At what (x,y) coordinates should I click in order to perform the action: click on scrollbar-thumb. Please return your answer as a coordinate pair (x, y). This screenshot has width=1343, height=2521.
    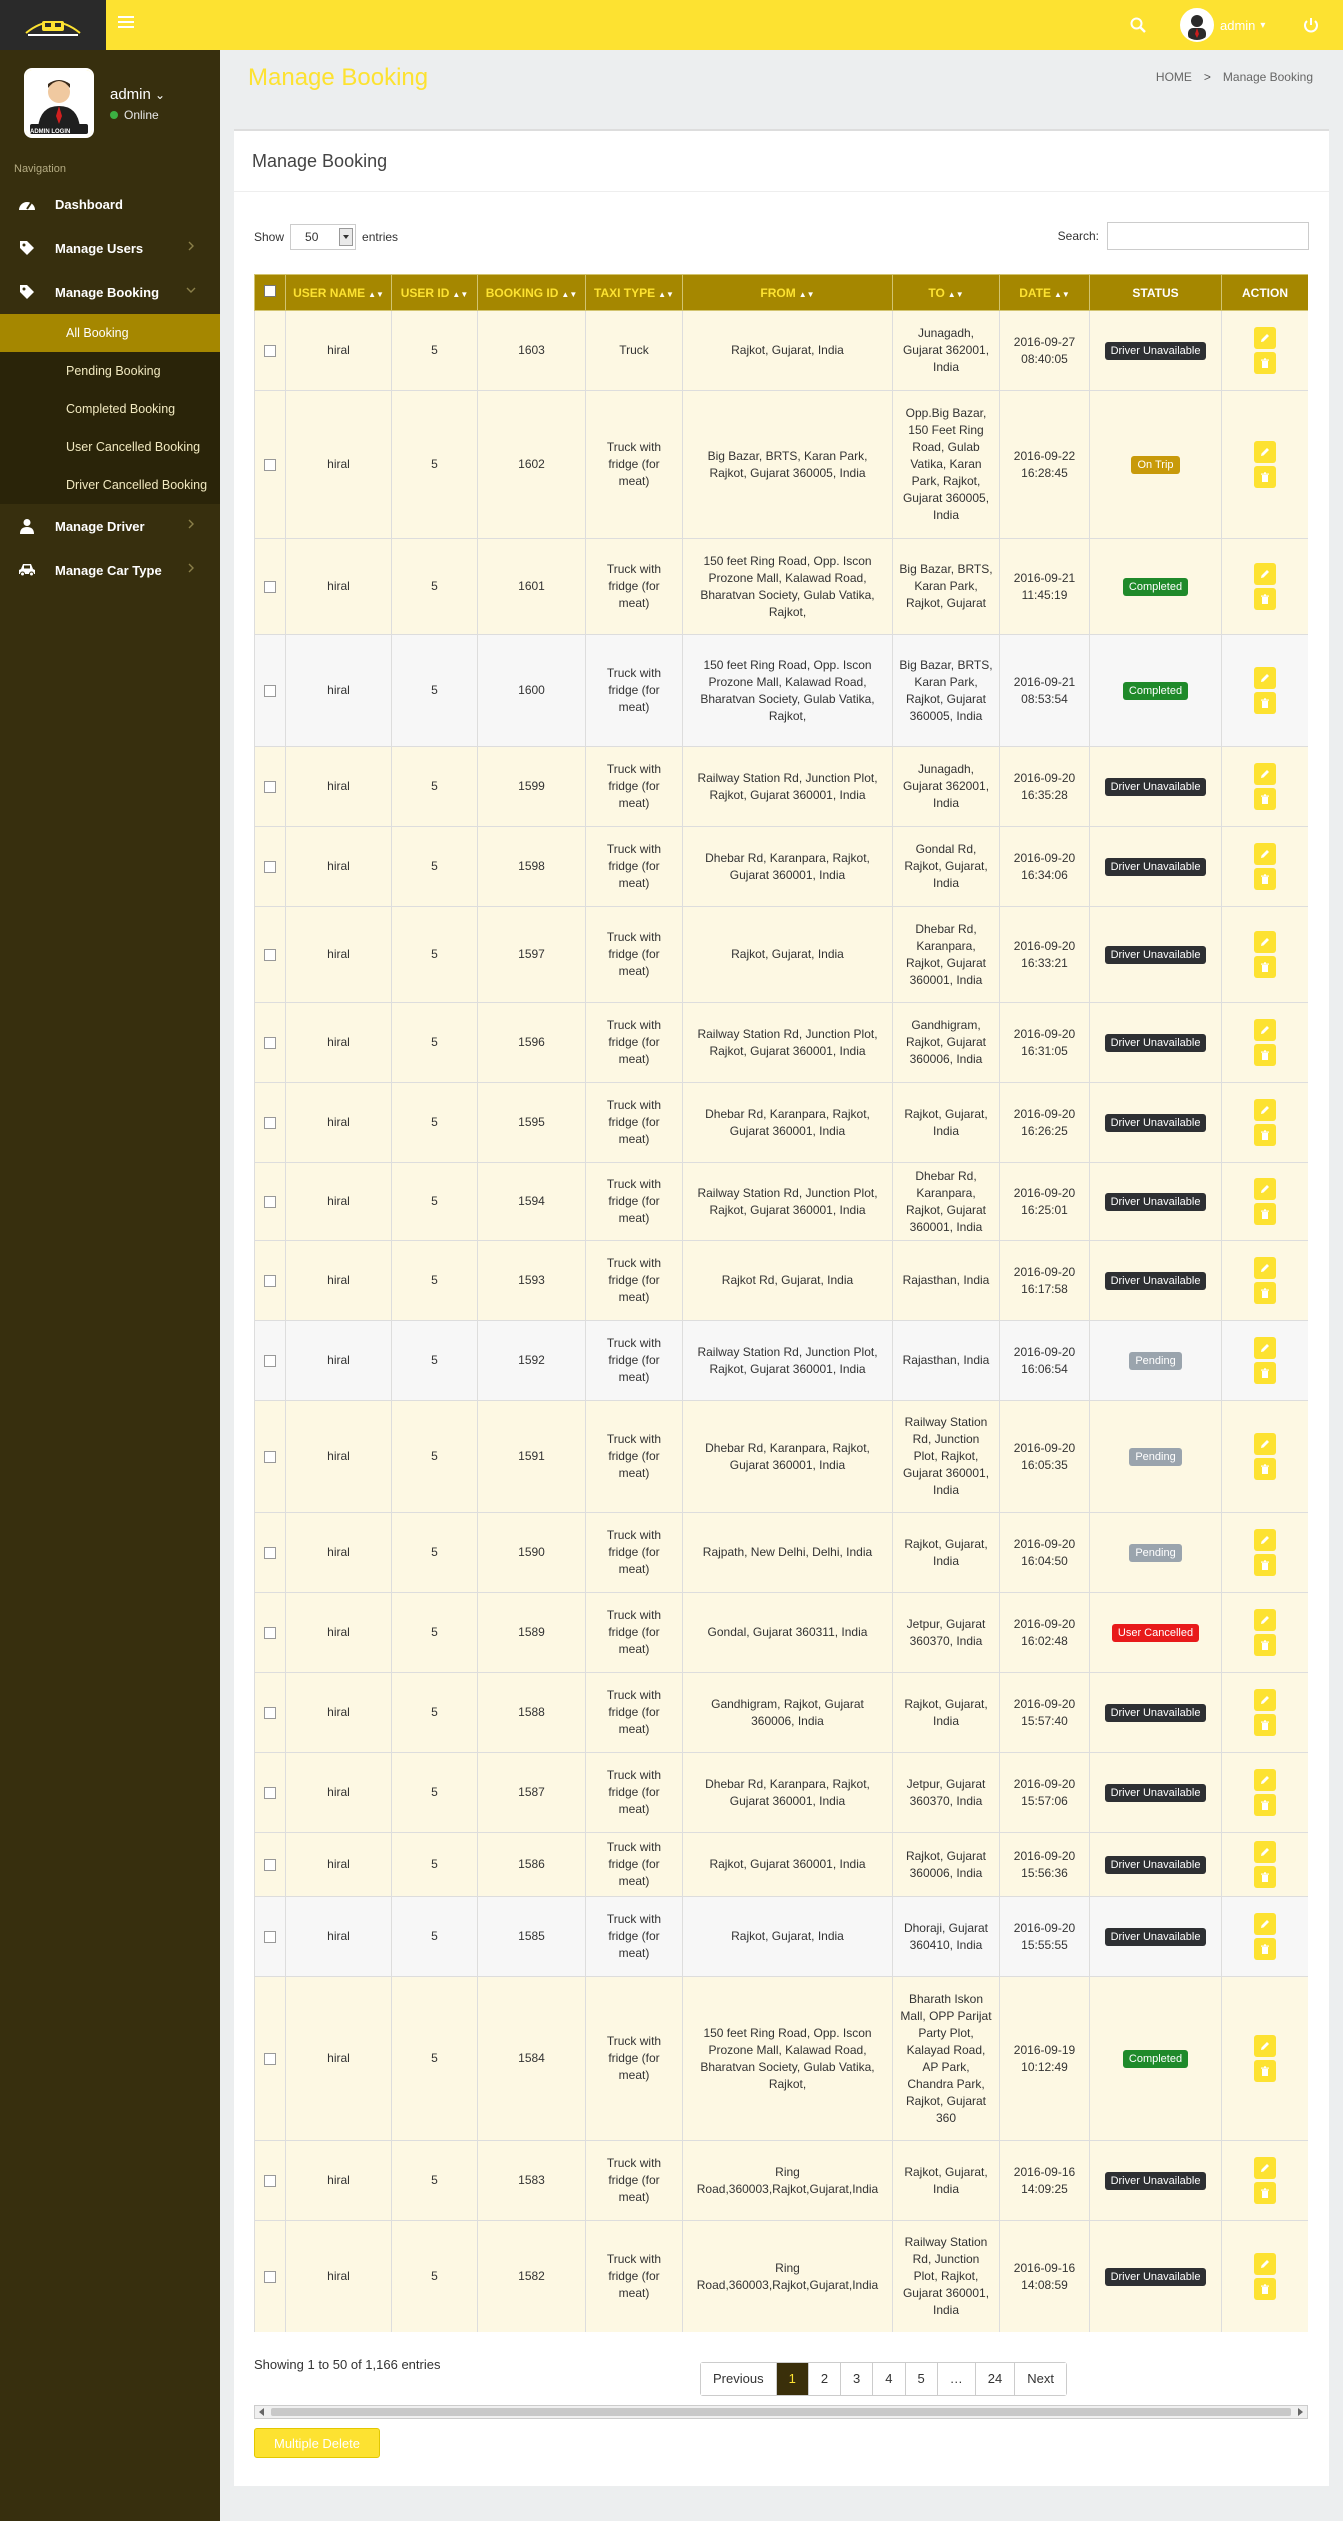
    Looking at the image, I should click on (781, 2412).